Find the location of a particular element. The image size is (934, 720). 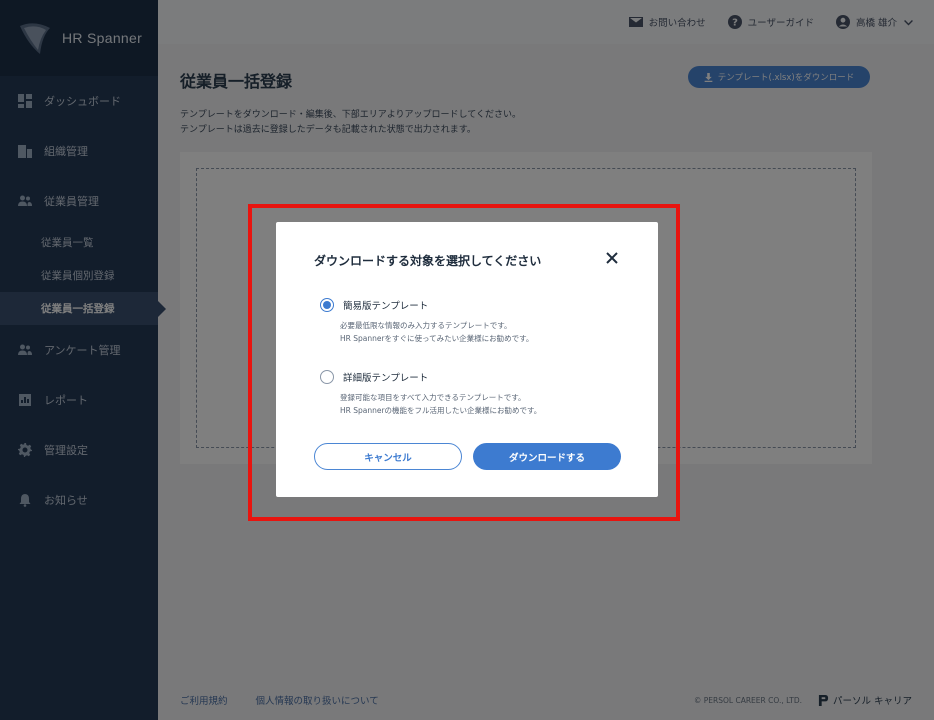

close-icon is located at coordinates (612, 258).